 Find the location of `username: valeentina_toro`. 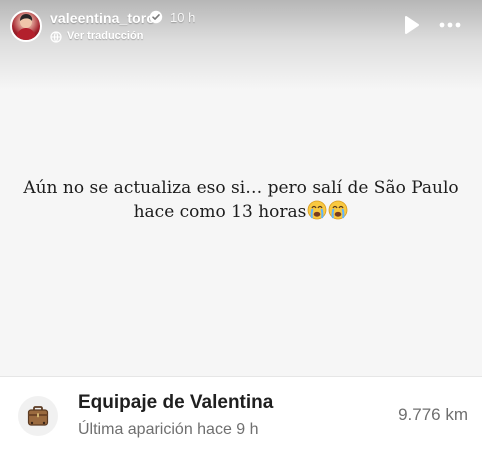

username: valeentina_toro is located at coordinates (102, 18).